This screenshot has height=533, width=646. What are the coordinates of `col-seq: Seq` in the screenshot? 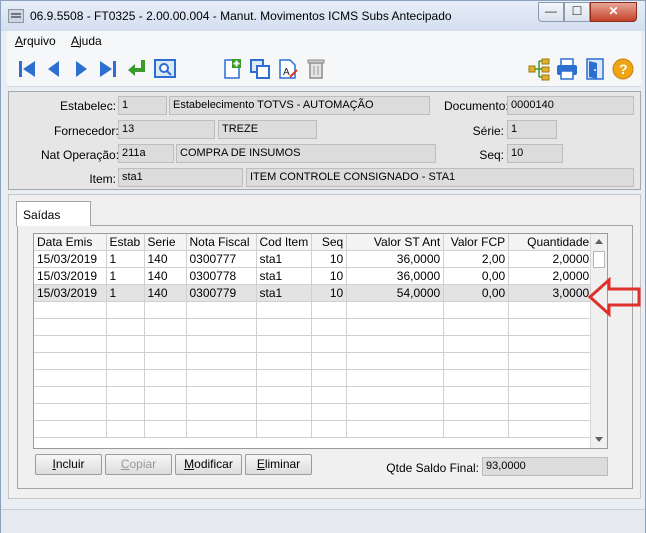 It's located at (329, 242).